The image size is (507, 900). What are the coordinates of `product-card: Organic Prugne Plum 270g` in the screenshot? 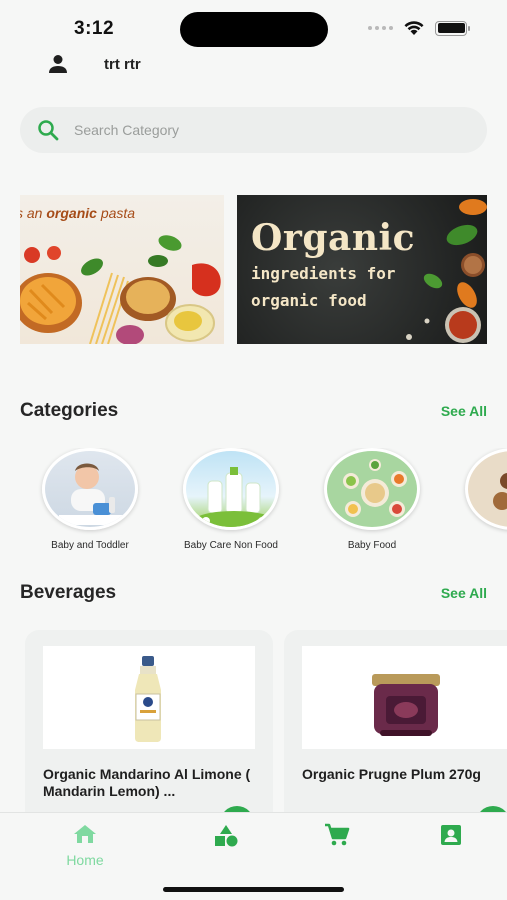 It's located at (395, 722).